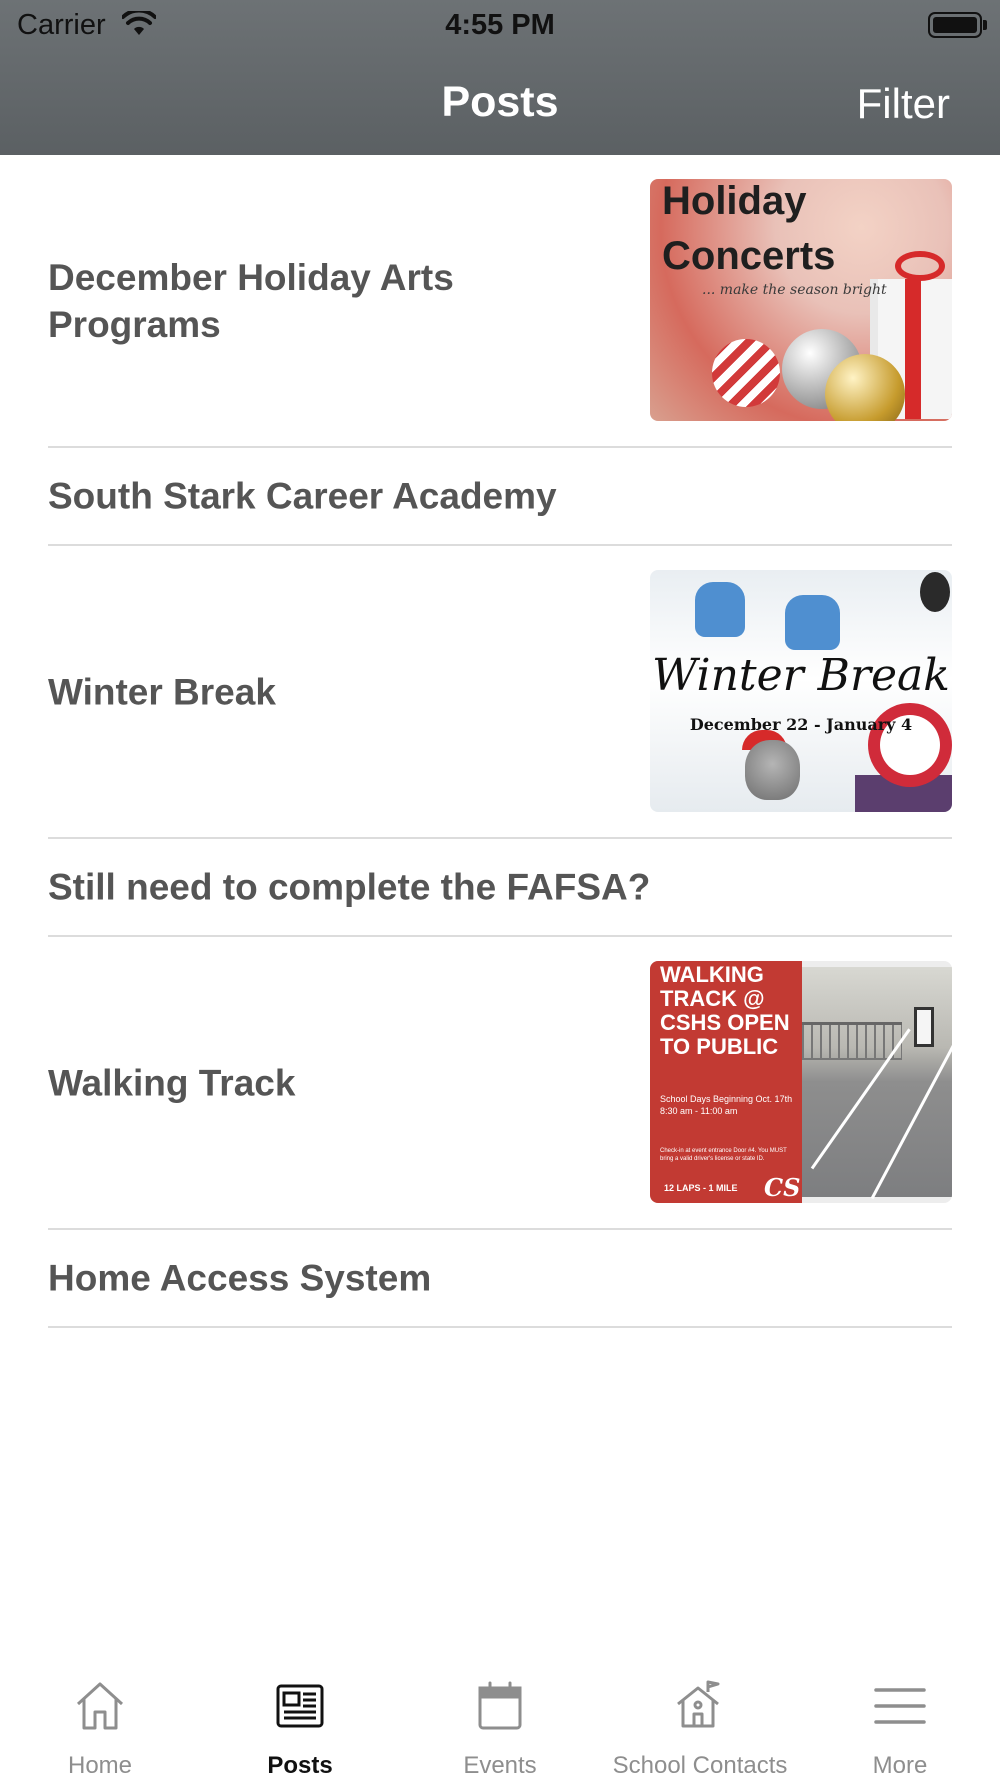 The height and width of the screenshot is (1778, 1000). I want to click on tab-school-contacts: School Contacts, so click(700, 1719).